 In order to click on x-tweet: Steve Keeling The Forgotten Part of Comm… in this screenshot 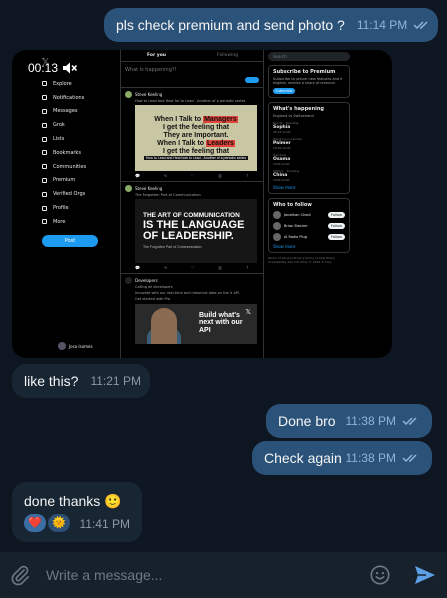, I will do `click(192, 228)`.